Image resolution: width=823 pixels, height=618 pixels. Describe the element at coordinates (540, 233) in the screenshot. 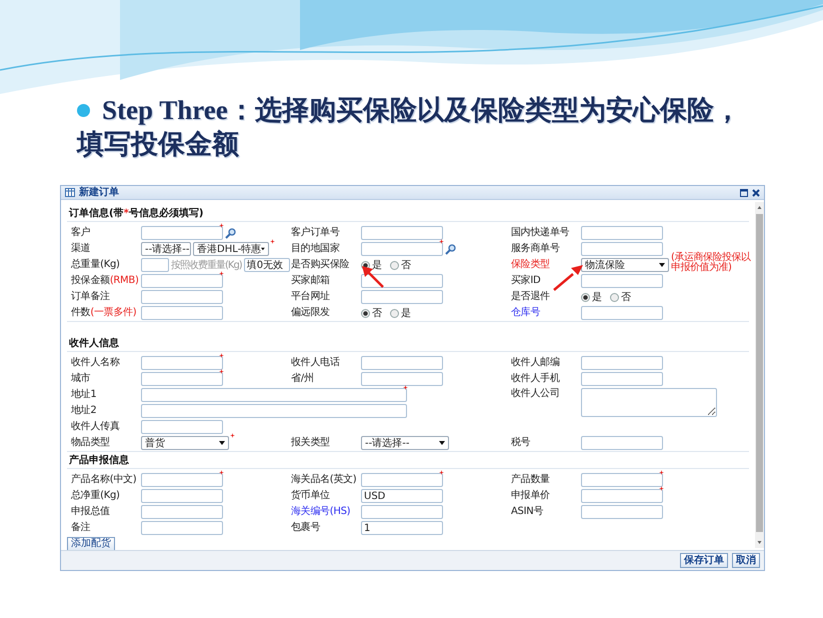

I see `field-label: 国内快递单号` at that location.